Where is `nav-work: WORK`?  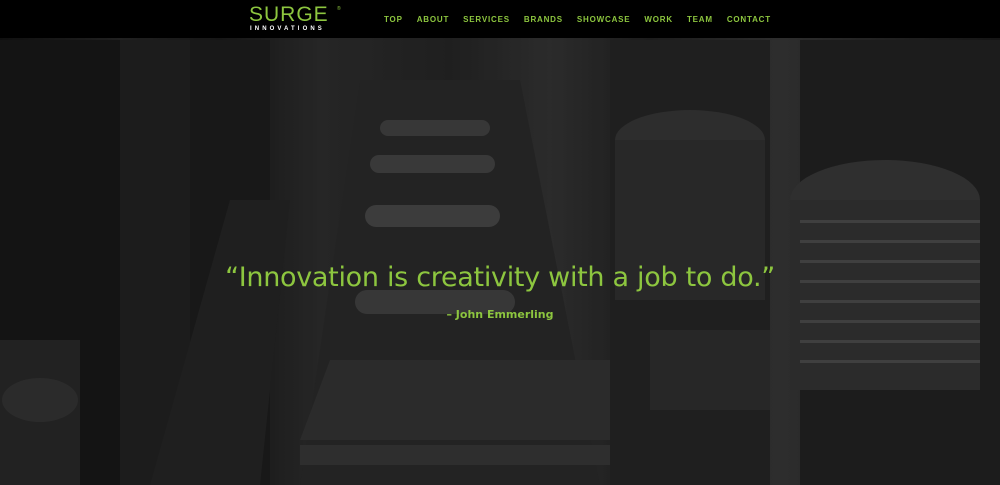
nav-work: WORK is located at coordinates (658, 19).